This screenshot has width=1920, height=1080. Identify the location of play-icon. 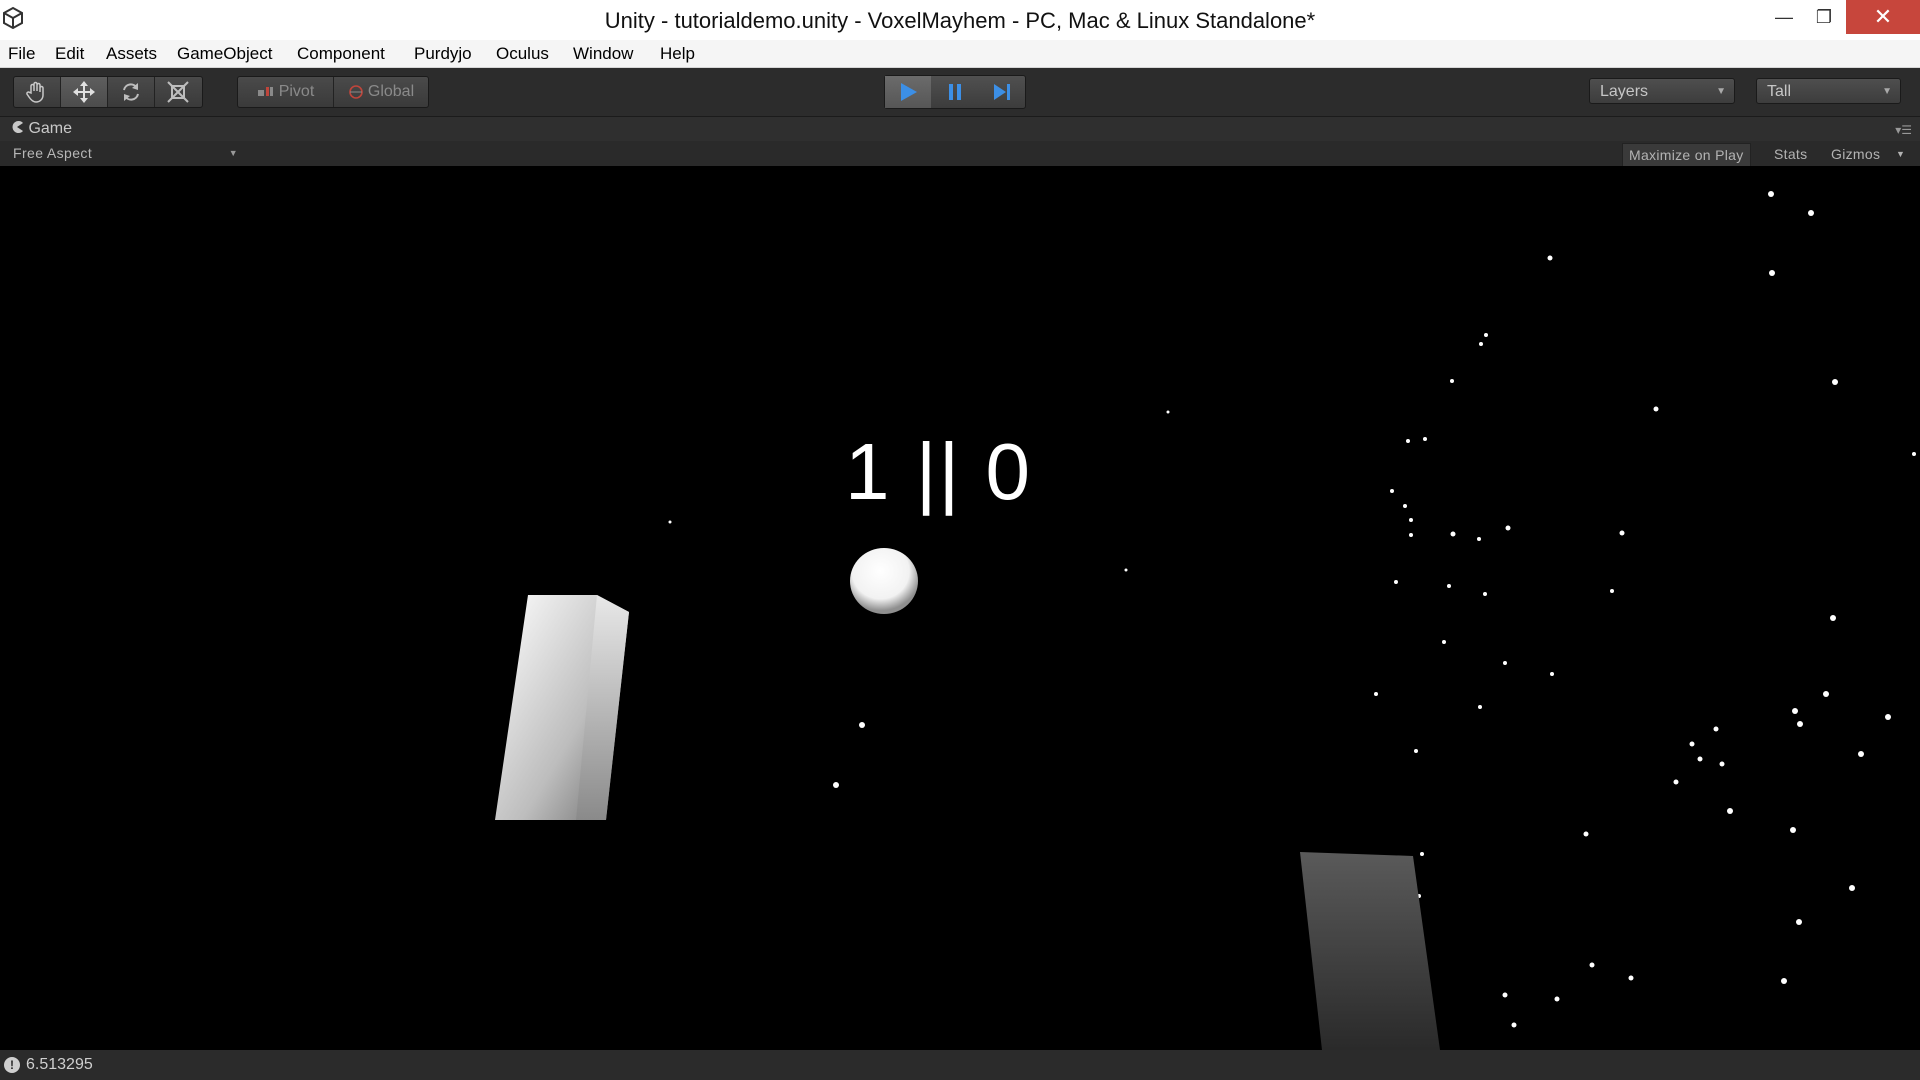
(909, 92).